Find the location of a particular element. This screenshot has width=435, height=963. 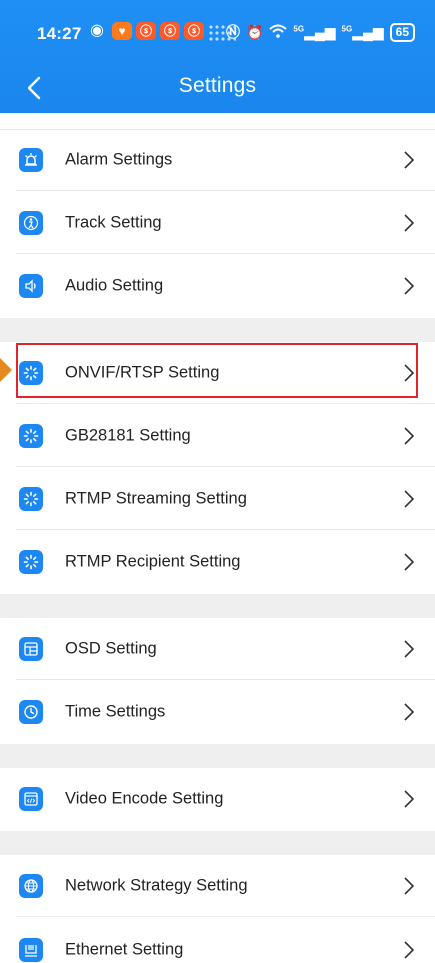

page-title: Settings is located at coordinates (217, 85).